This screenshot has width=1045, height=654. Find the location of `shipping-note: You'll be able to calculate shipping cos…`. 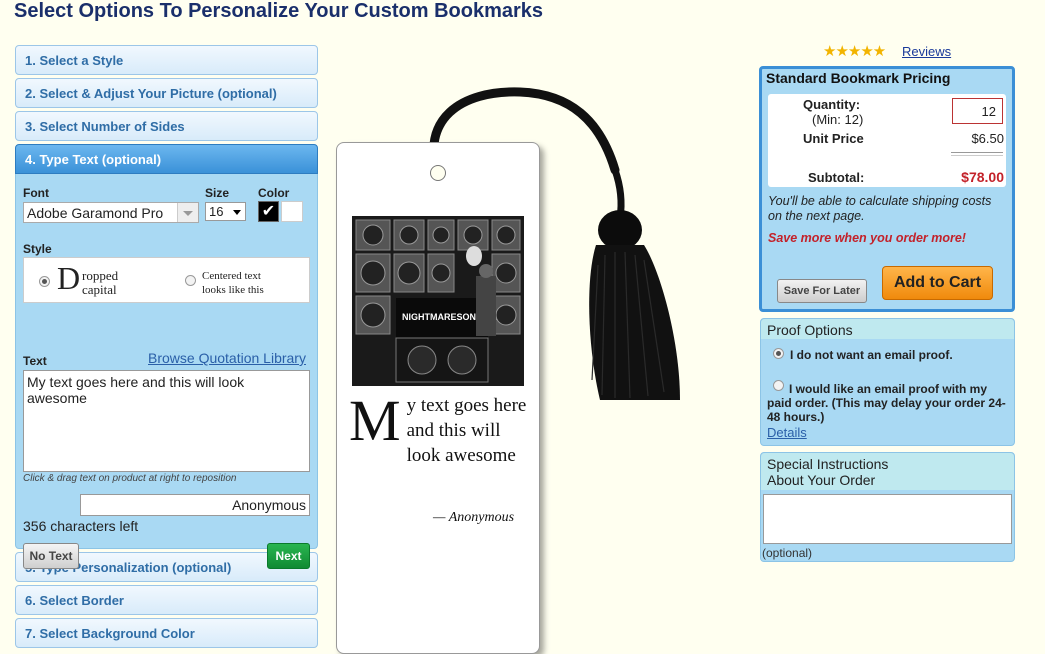

shipping-note: You'll be able to calculate shipping cos… is located at coordinates (880, 208).